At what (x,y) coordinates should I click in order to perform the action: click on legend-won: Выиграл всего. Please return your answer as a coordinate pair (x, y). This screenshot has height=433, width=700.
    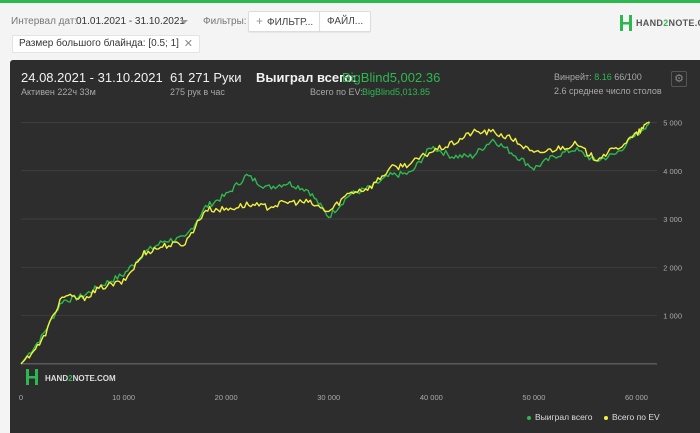
    Looking at the image, I should click on (559, 417).